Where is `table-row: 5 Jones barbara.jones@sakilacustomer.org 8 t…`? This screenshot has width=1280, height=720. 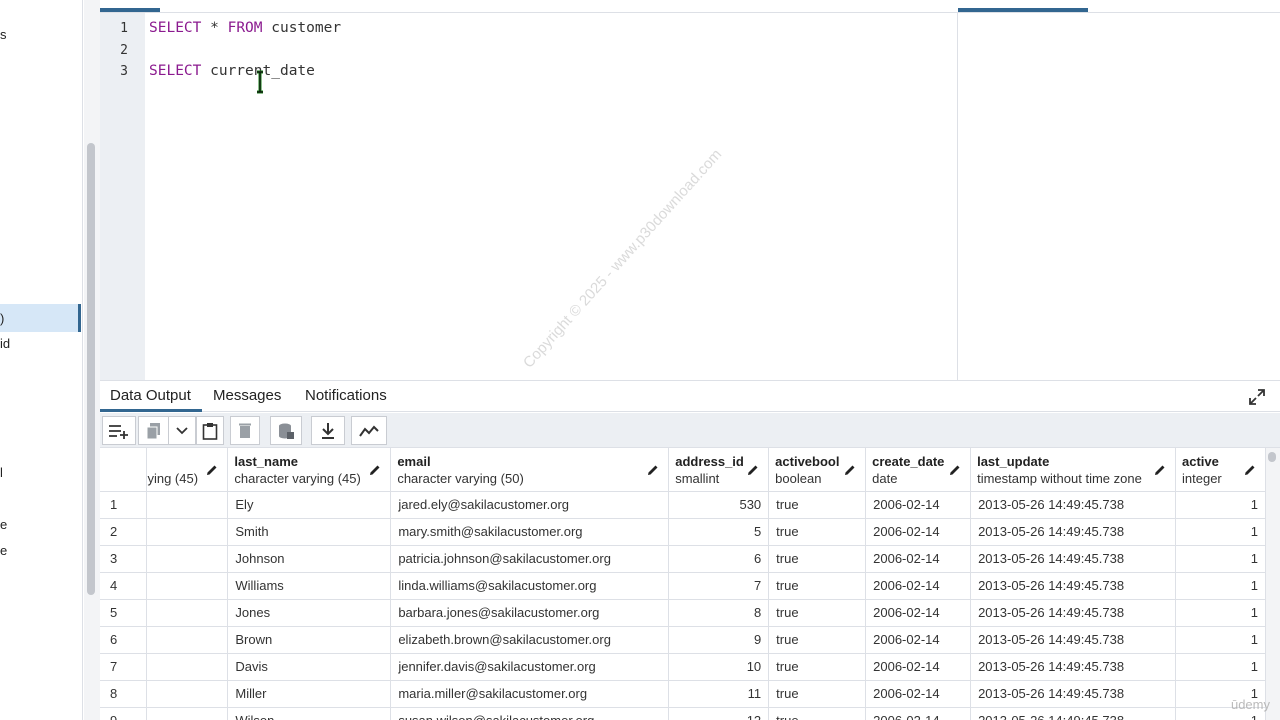
table-row: 5 Jones barbara.jones@sakilacustomer.org 8 t… is located at coordinates (683, 613).